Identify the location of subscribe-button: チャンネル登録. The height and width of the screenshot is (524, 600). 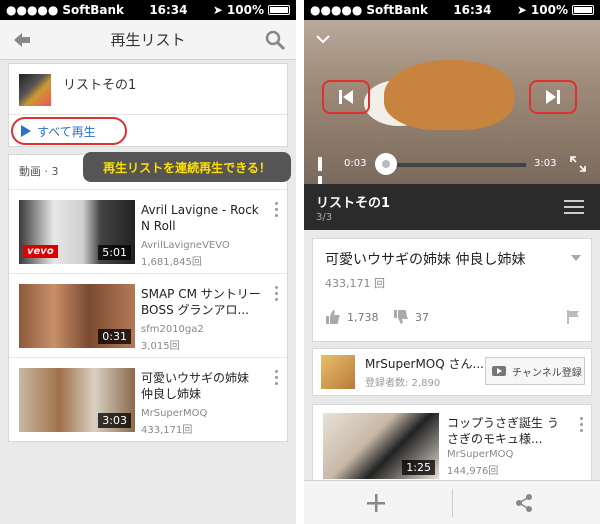
(535, 371).